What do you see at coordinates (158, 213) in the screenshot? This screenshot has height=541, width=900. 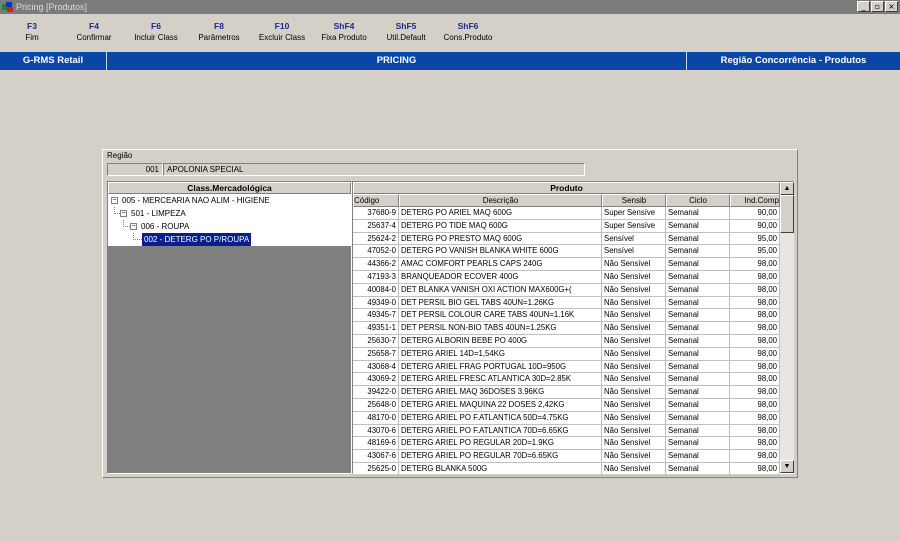 I see `tree-node-label: 501 - LIMPEZA` at bounding box center [158, 213].